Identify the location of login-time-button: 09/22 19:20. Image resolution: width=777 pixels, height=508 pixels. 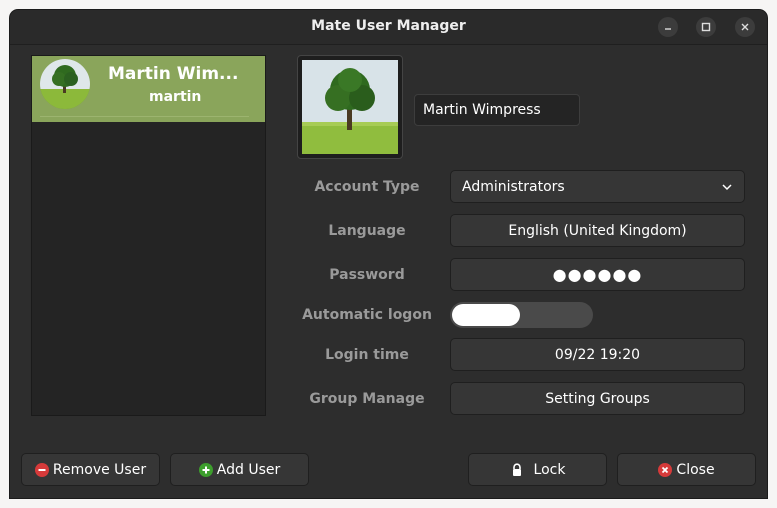
(597, 354).